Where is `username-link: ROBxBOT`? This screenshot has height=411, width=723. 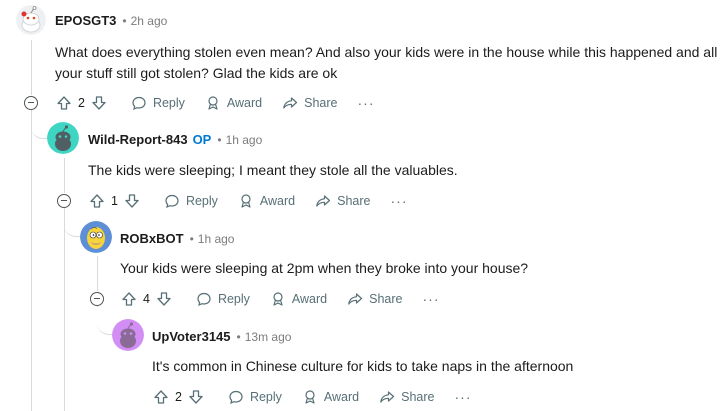
username-link: ROBxBOT is located at coordinates (152, 238).